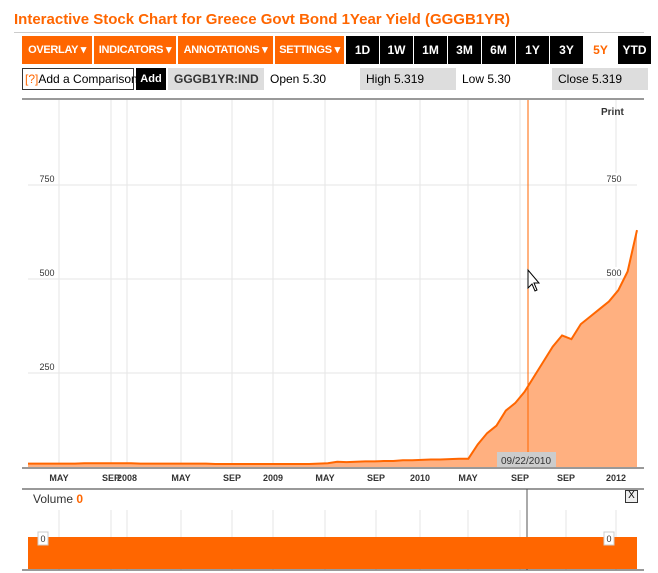 Image resolution: width=658 pixels, height=573 pixels. I want to click on x-tick-label: 2009, so click(273, 478).